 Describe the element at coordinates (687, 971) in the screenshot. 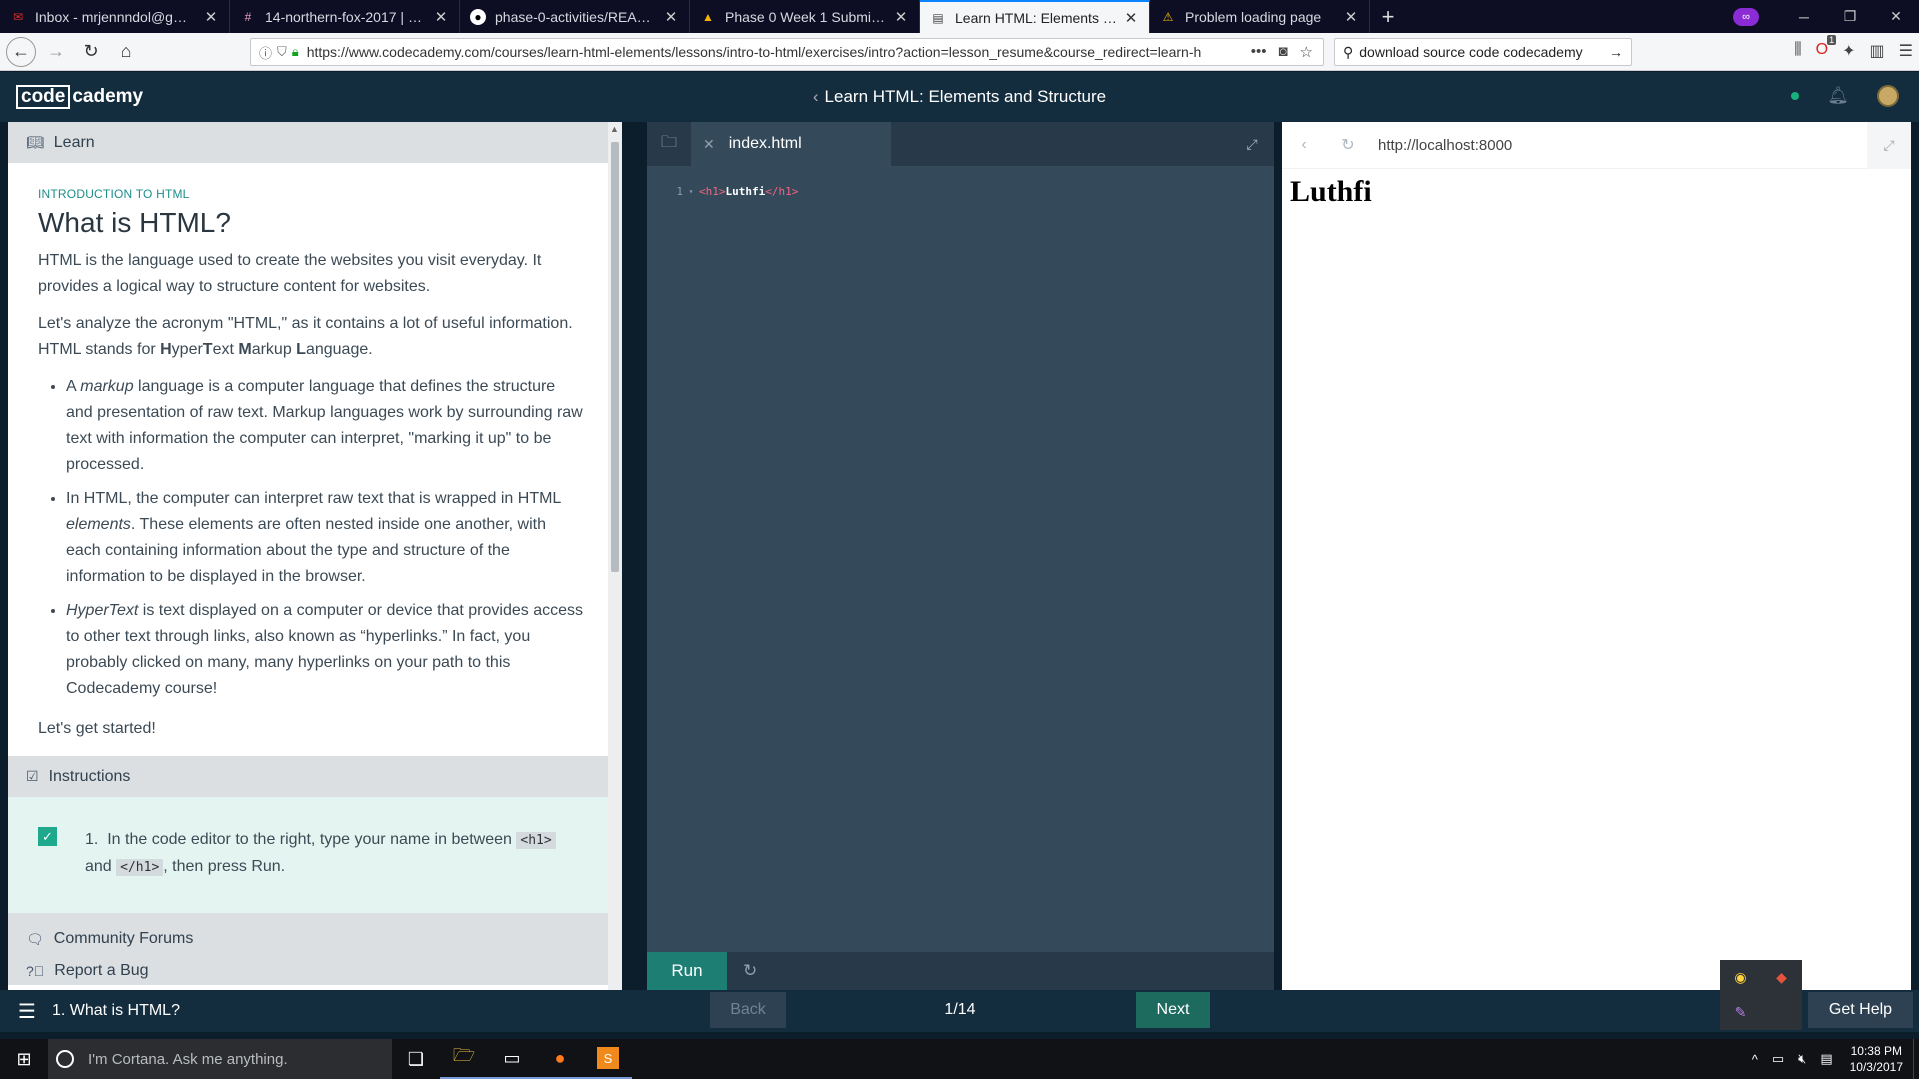

I see `run-button: Run` at that location.